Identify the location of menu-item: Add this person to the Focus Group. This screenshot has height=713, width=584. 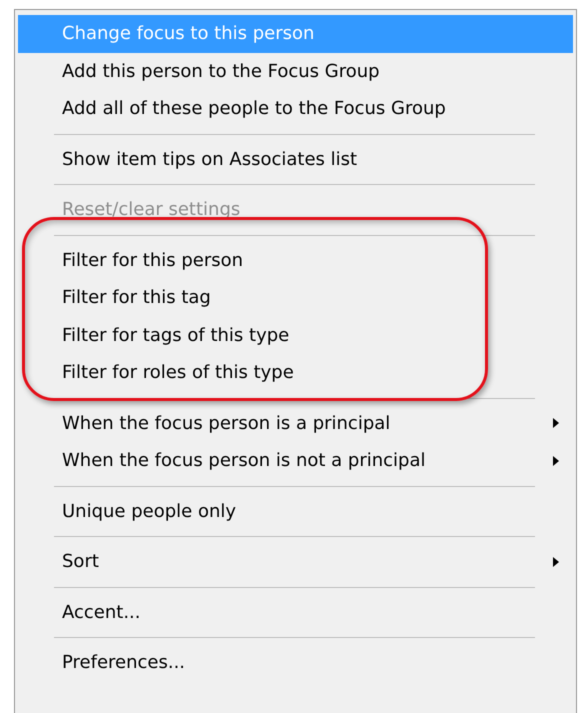
(295, 71).